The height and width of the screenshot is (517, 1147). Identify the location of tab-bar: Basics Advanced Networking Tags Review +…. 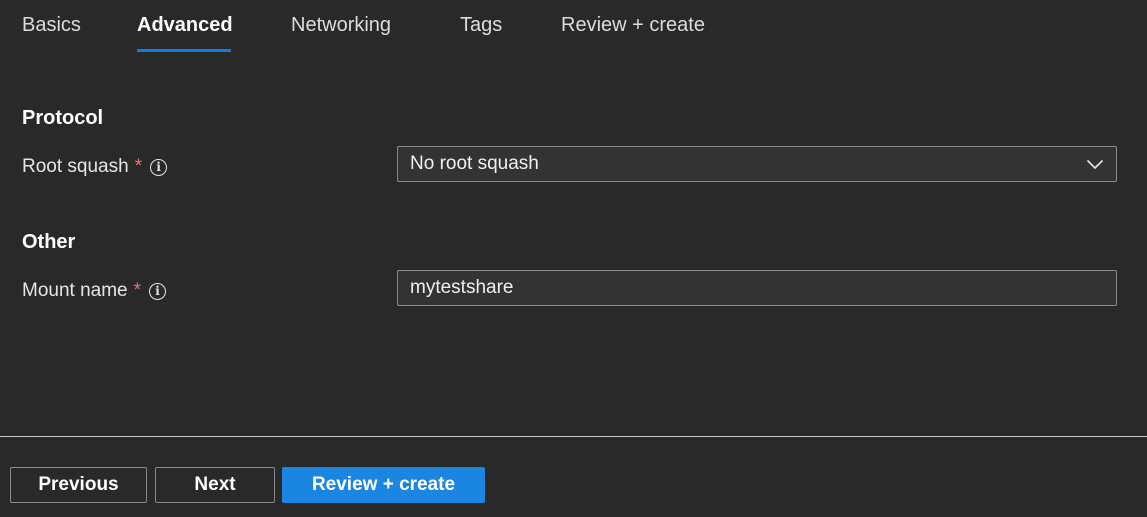
(573, 28).